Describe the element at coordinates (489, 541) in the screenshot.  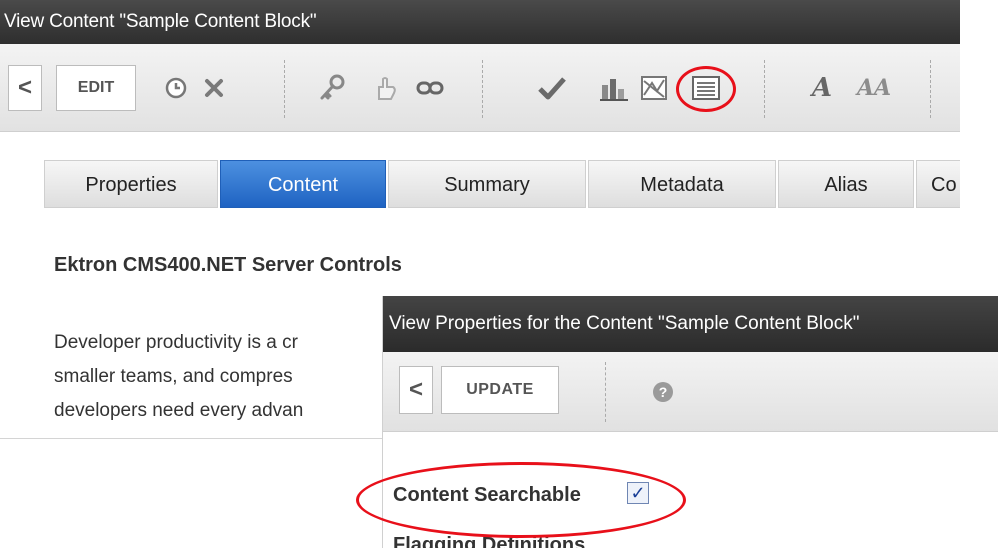
I see `flagging-definitions-label: Flagging Definitions` at that location.